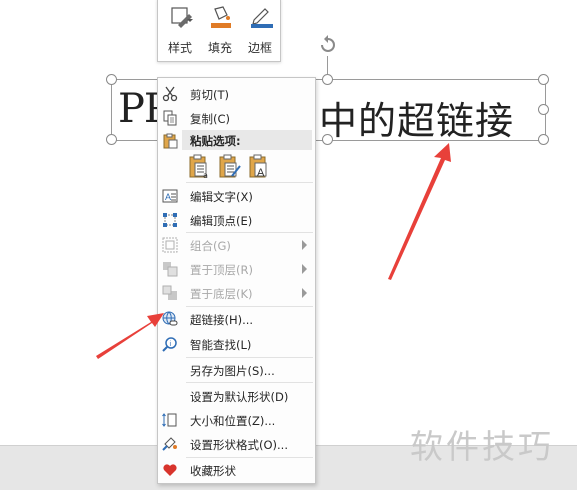 This screenshot has width=577, height=490. Describe the element at coordinates (327, 79) in the screenshot. I see `resize-handle-top-center` at that location.